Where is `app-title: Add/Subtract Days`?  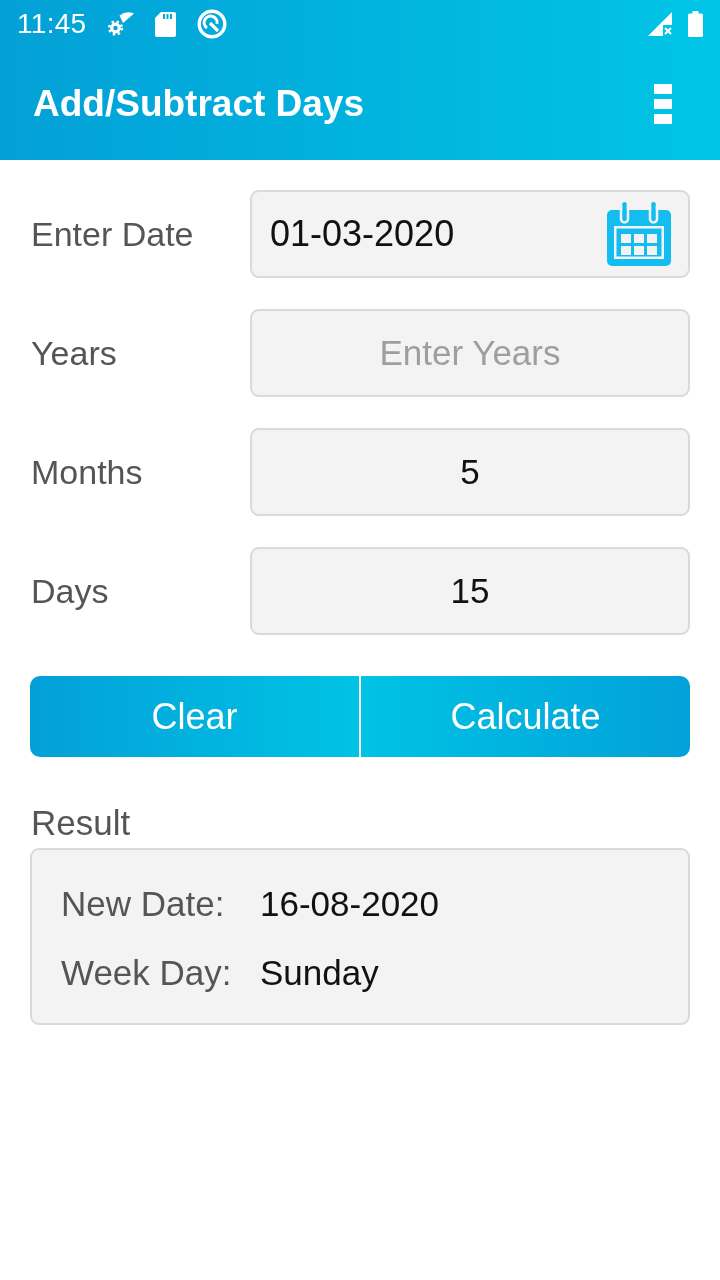
app-title: Add/Subtract Days is located at coordinates (198, 104).